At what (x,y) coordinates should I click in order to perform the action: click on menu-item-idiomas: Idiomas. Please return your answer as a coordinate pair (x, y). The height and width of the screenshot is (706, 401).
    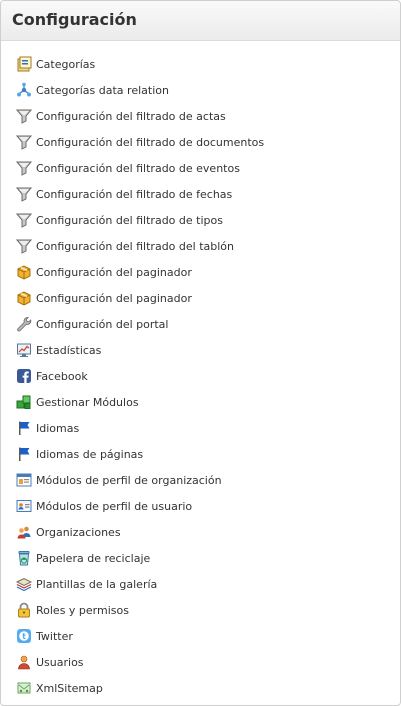
    Looking at the image, I should click on (200, 428).